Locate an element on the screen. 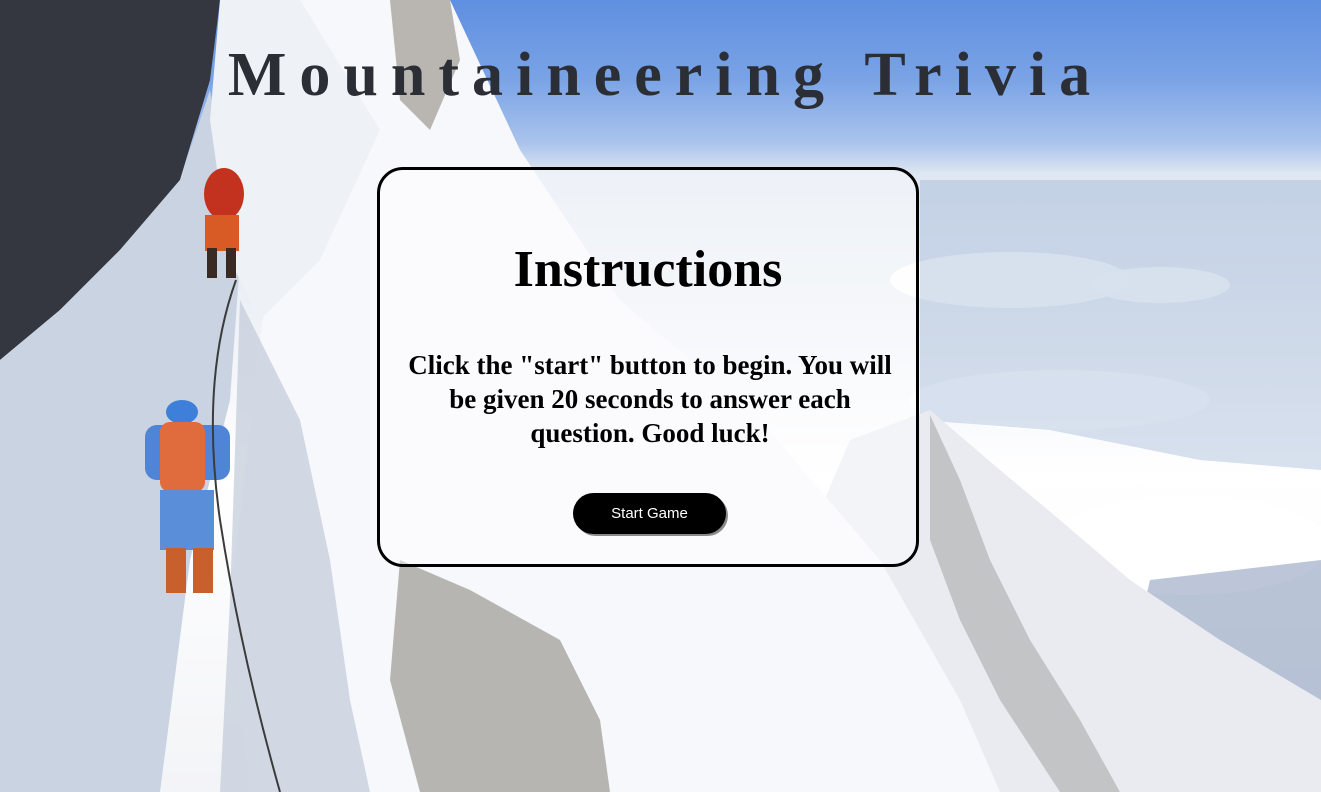 This screenshot has width=1321, height=792. start-game-button: Start Game is located at coordinates (649, 513).